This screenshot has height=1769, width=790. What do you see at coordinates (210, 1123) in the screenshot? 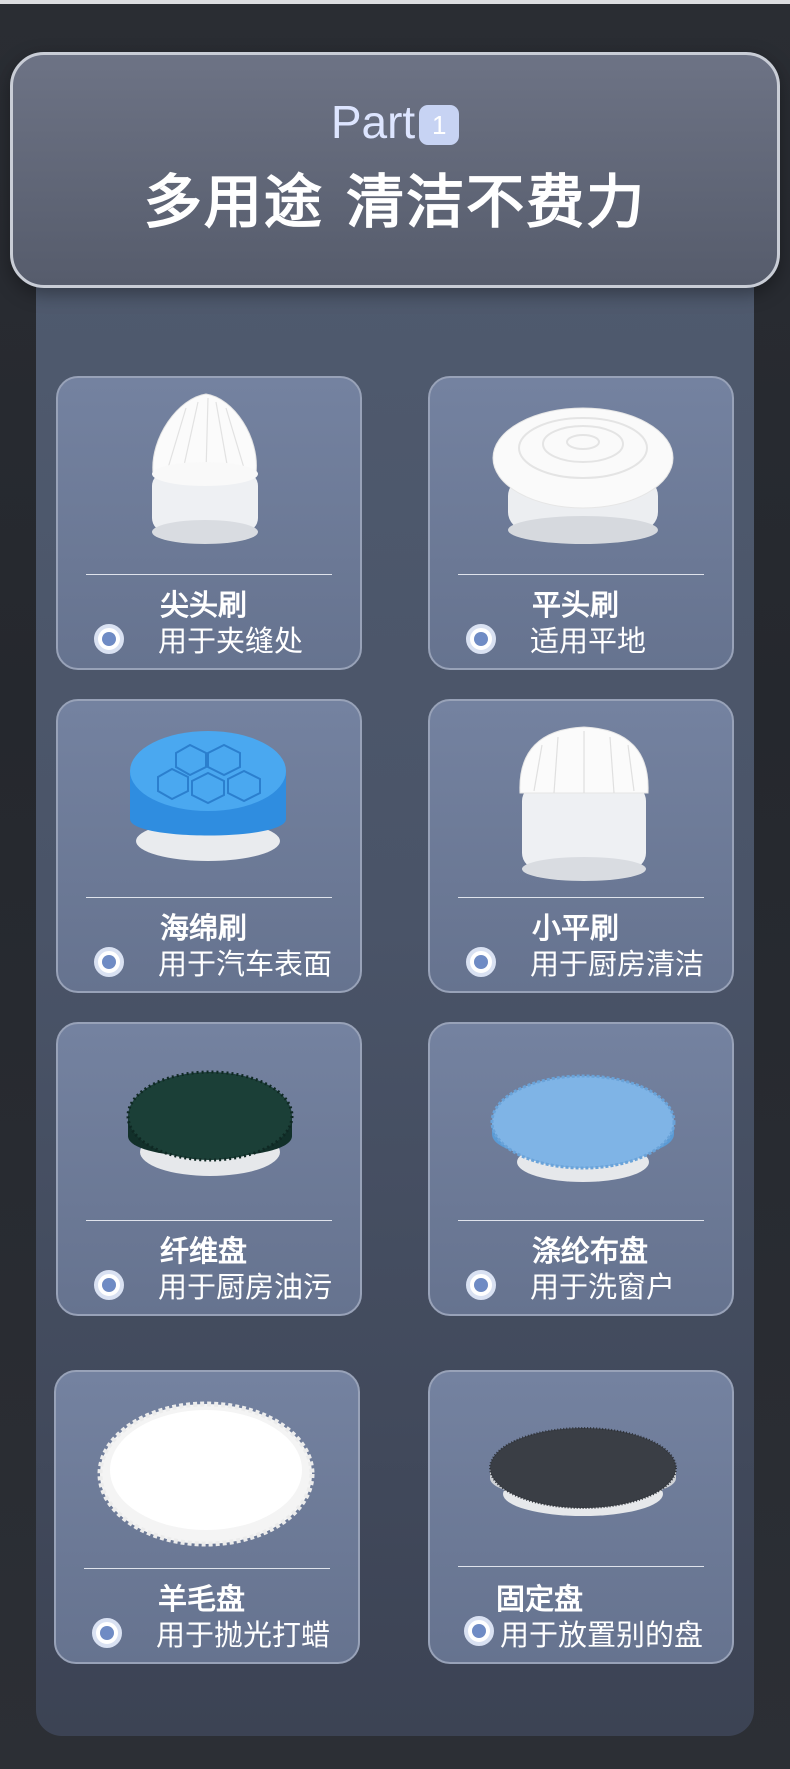
I see `scouring-pad-icon` at bounding box center [210, 1123].